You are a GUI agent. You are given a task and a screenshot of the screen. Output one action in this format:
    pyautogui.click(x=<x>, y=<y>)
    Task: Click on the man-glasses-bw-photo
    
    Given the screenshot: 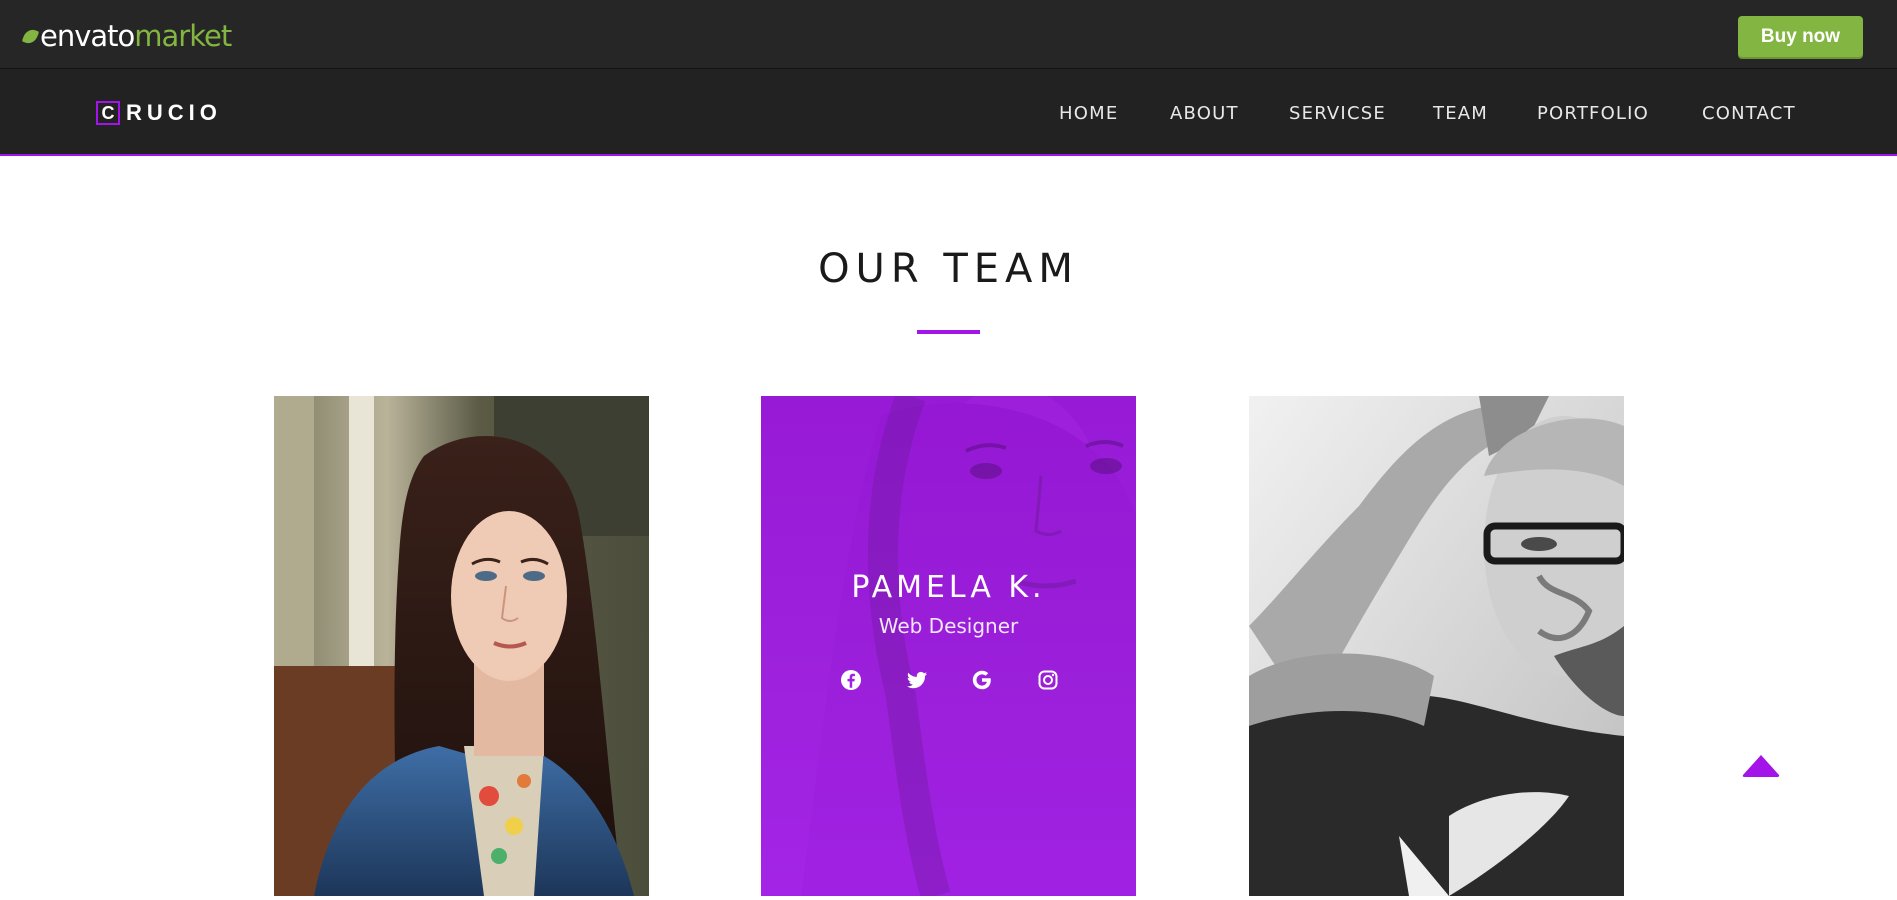 What is the action you would take?
    pyautogui.click(x=1436, y=646)
    